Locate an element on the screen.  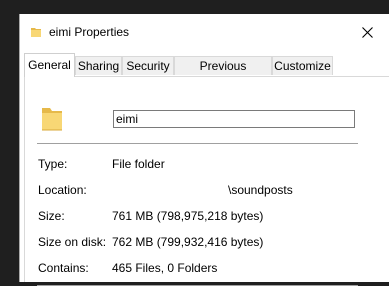
size-on-disk-label: Size on disk: is located at coordinates (72, 242).